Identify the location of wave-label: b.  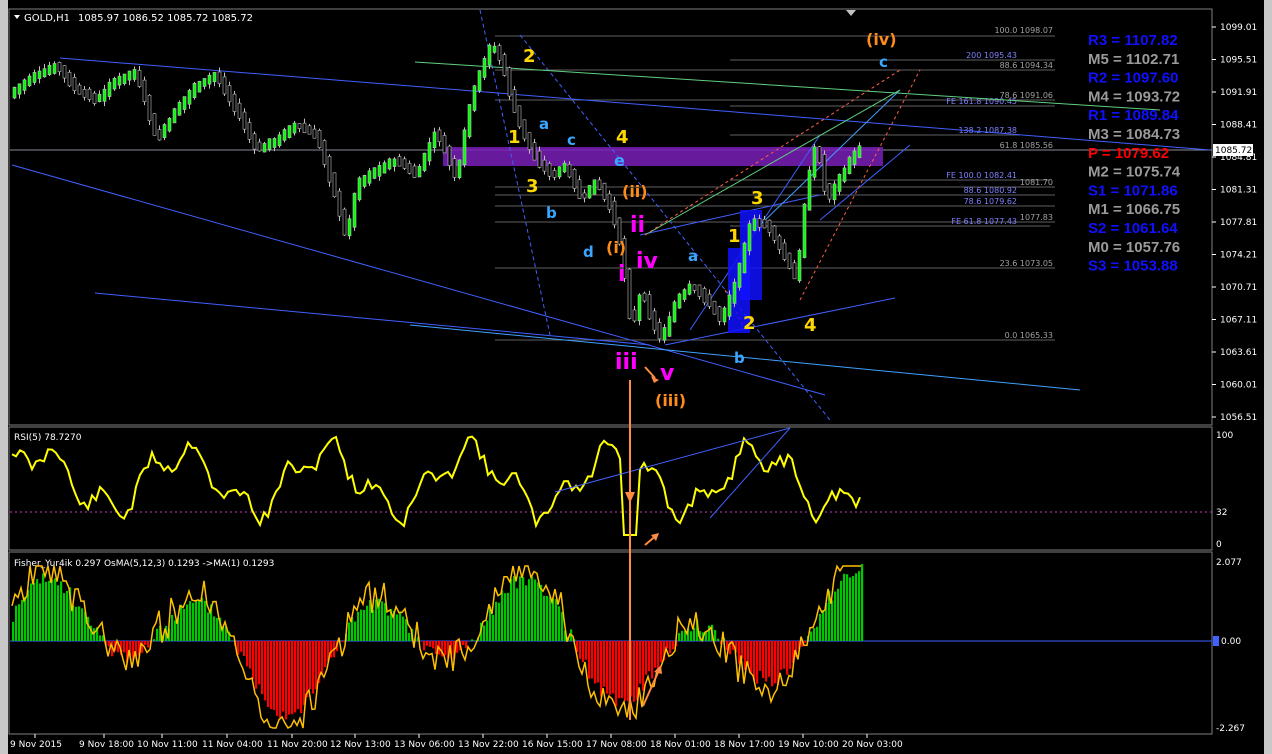
(551, 213).